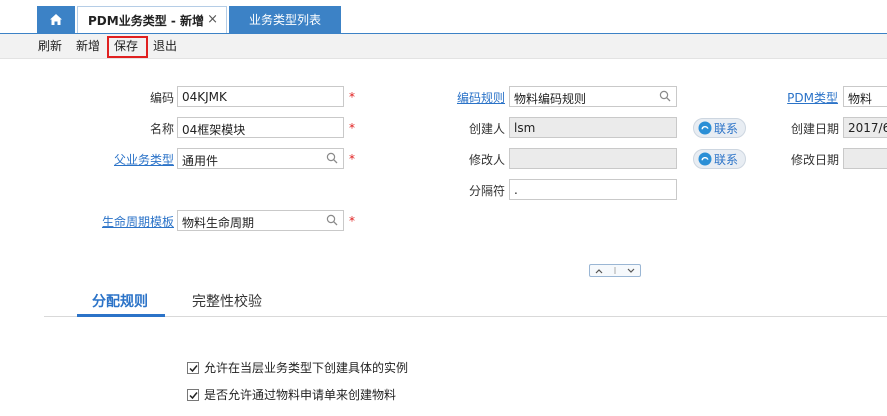 This screenshot has height=416, width=887. I want to click on active-tab-indicator, so click(121, 315).